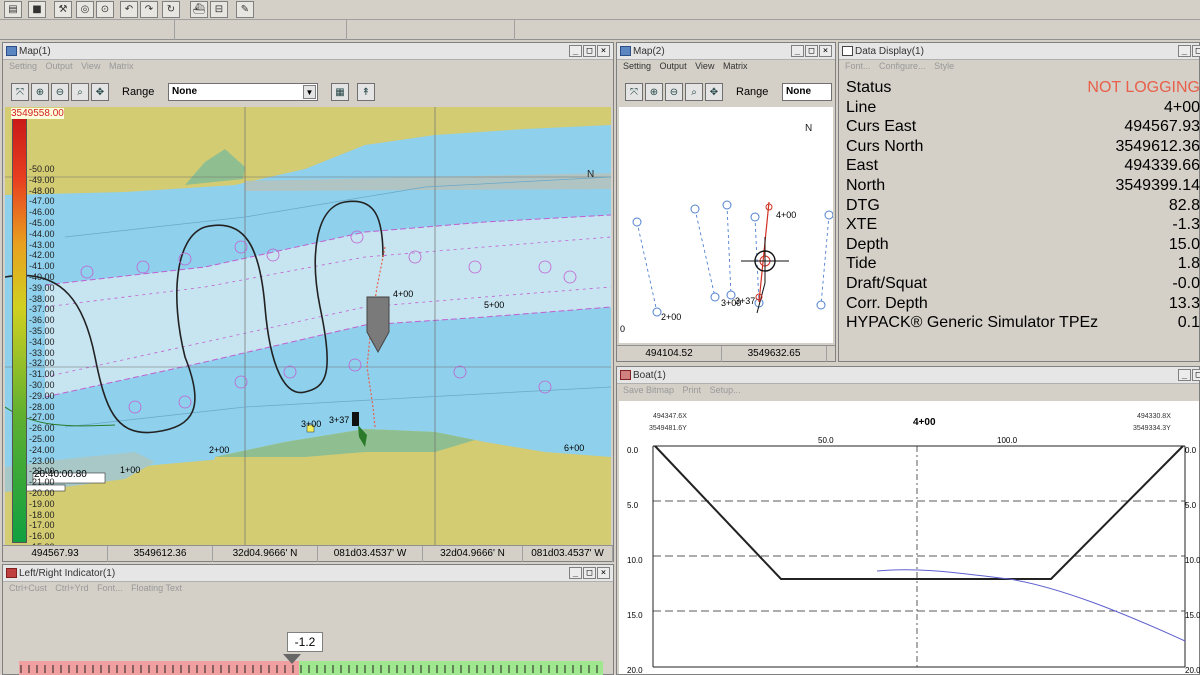  I want to click on data-row-value: -1.3, so click(1186, 225).